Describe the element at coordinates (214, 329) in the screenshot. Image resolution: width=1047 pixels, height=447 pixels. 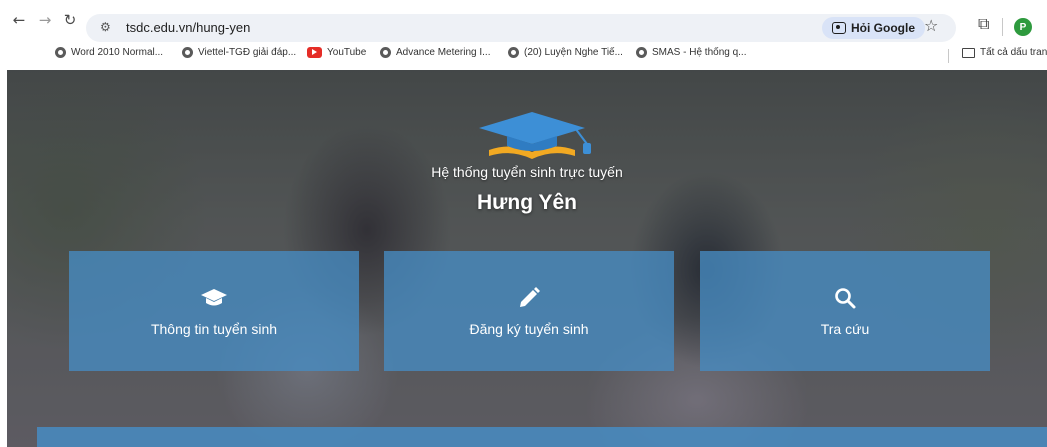
I see `tile-label: Thông tin tuyển sinh` at that location.